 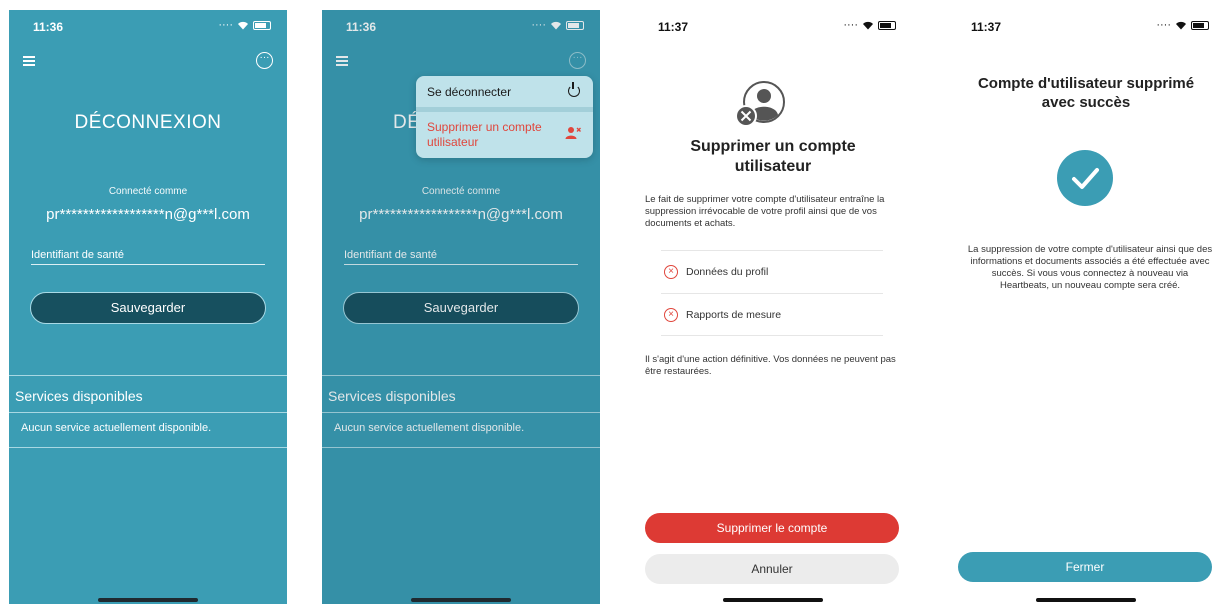 I want to click on list-item: × Rapports de mesure, so click(x=772, y=314).